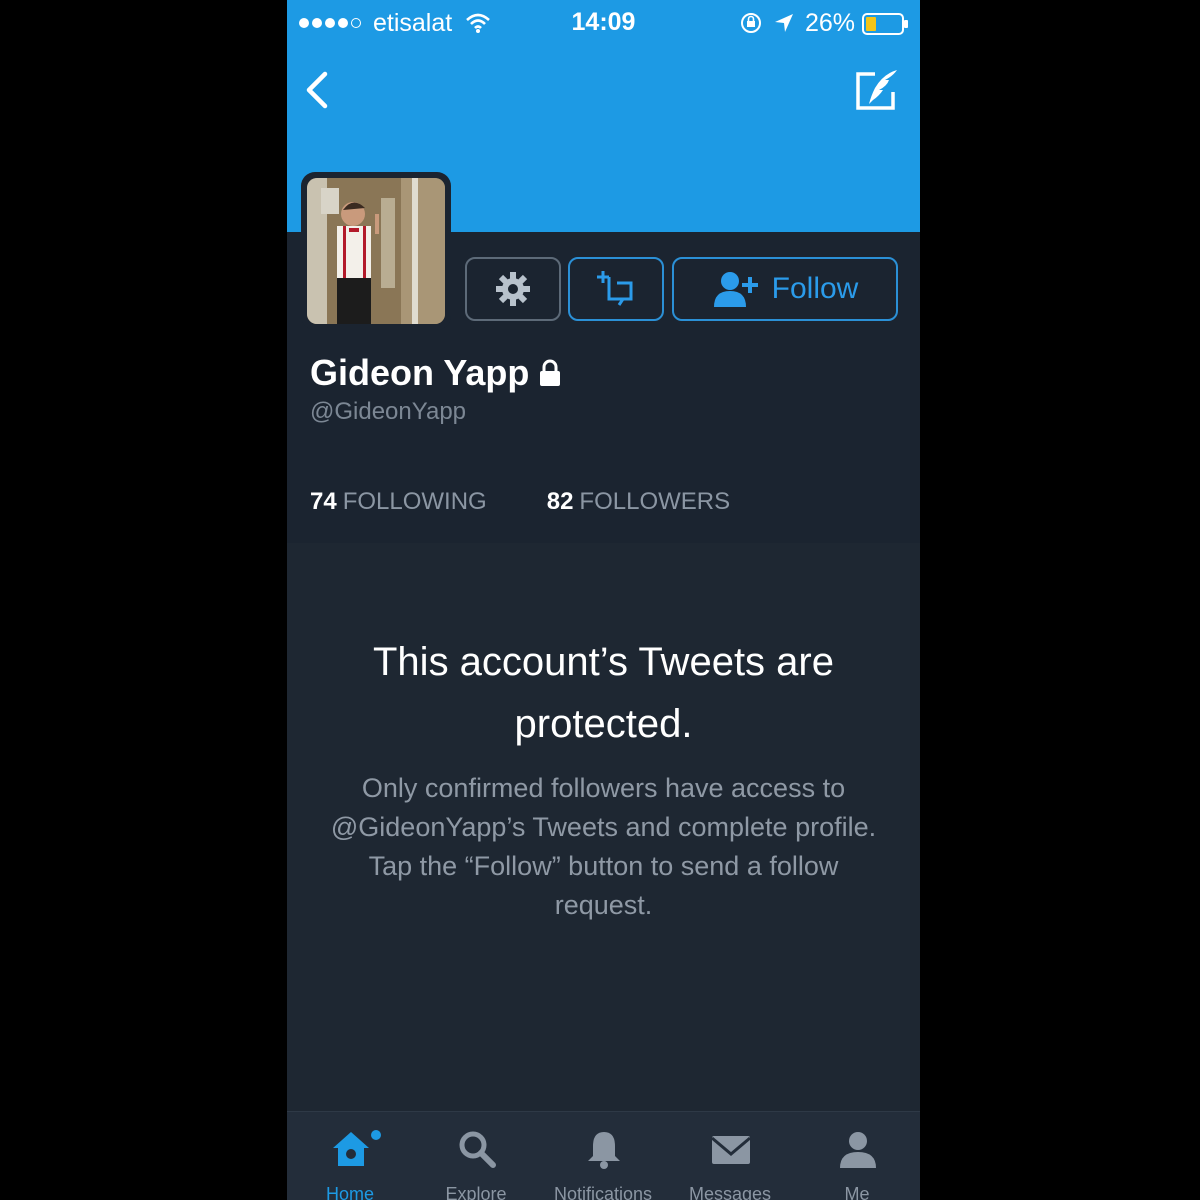  I want to click on compose-tweet-icon, so click(877, 91).